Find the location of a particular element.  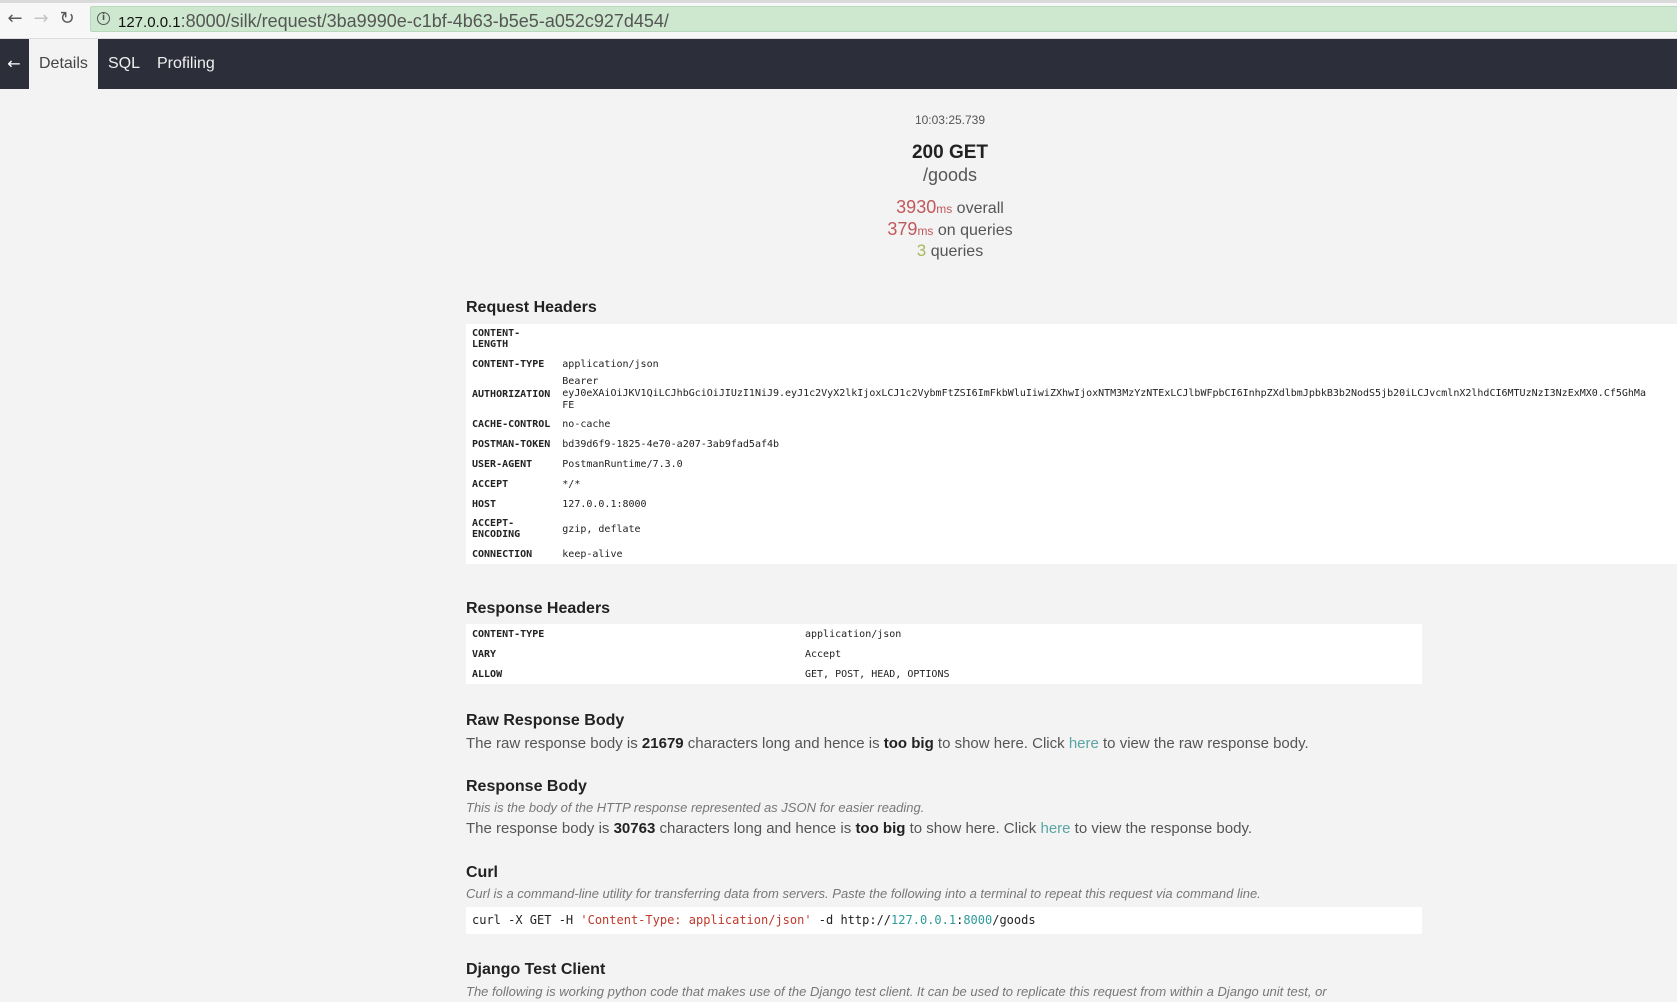

query-count-value: 3 is located at coordinates (921, 250).